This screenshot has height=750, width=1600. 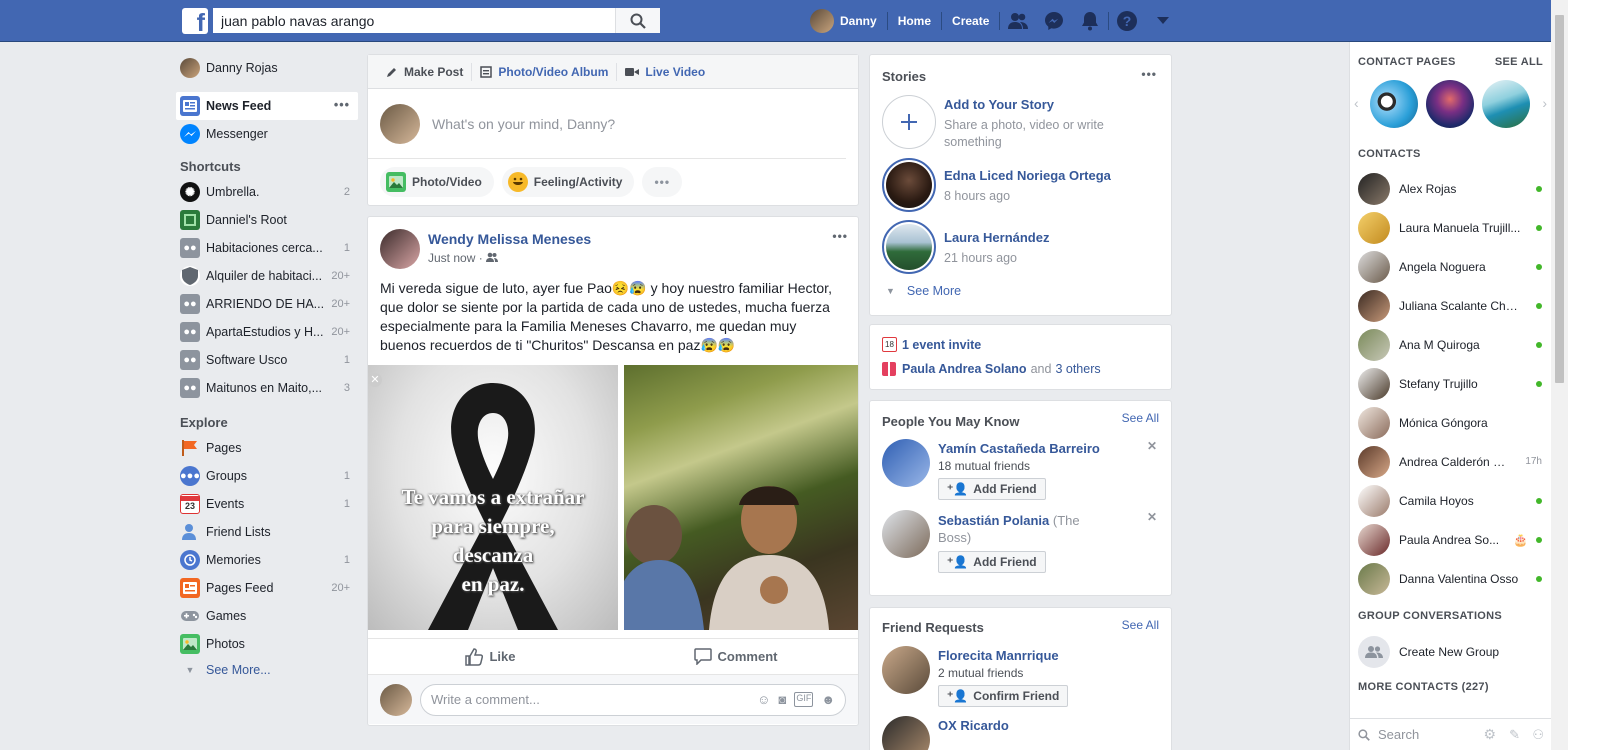 What do you see at coordinates (267, 360) in the screenshot?
I see `shortcut-item: ●● Software Usco 1` at bounding box center [267, 360].